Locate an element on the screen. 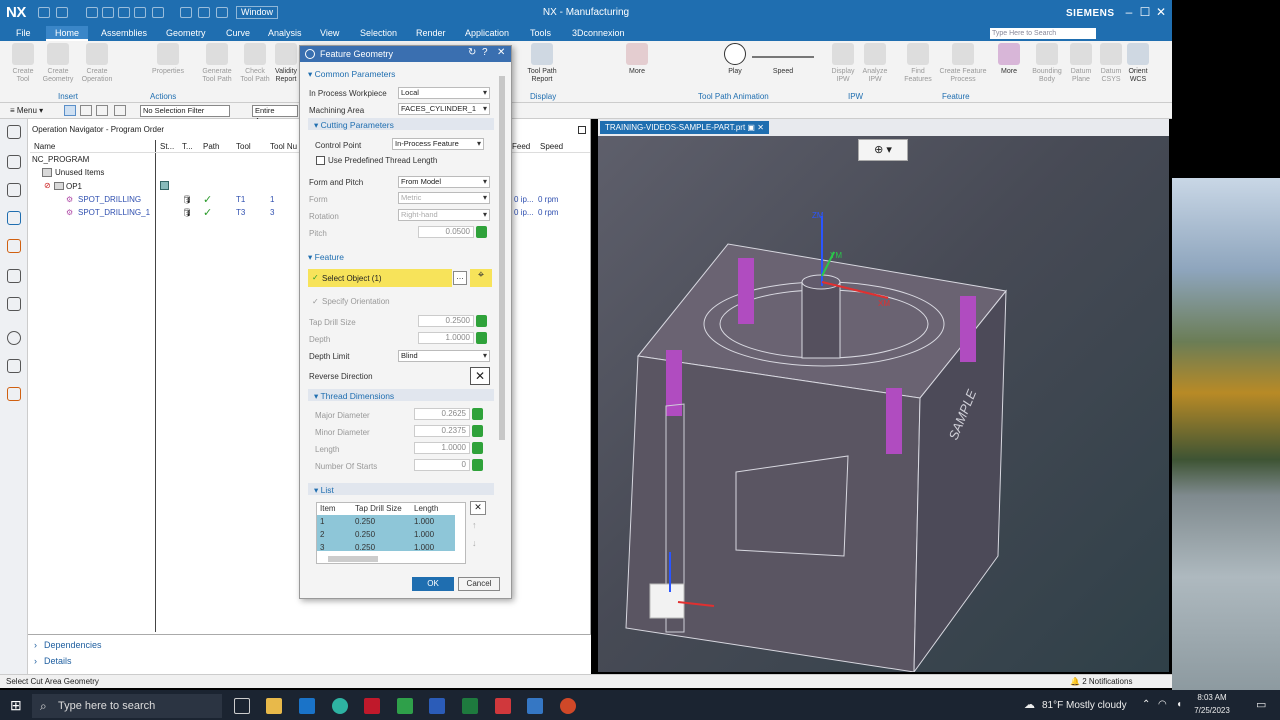 The width and height of the screenshot is (1280, 720). more-feature-button: More is located at coordinates (1009, 59).